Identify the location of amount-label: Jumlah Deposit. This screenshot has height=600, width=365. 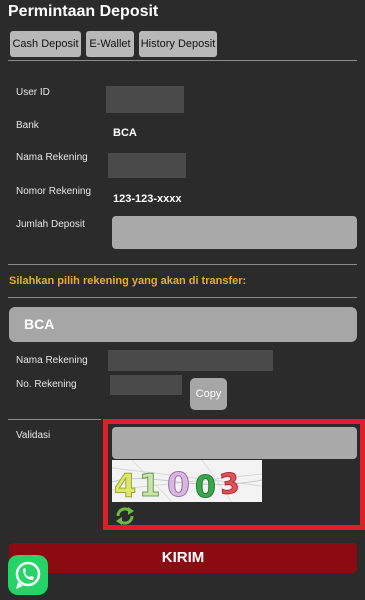
(50, 224).